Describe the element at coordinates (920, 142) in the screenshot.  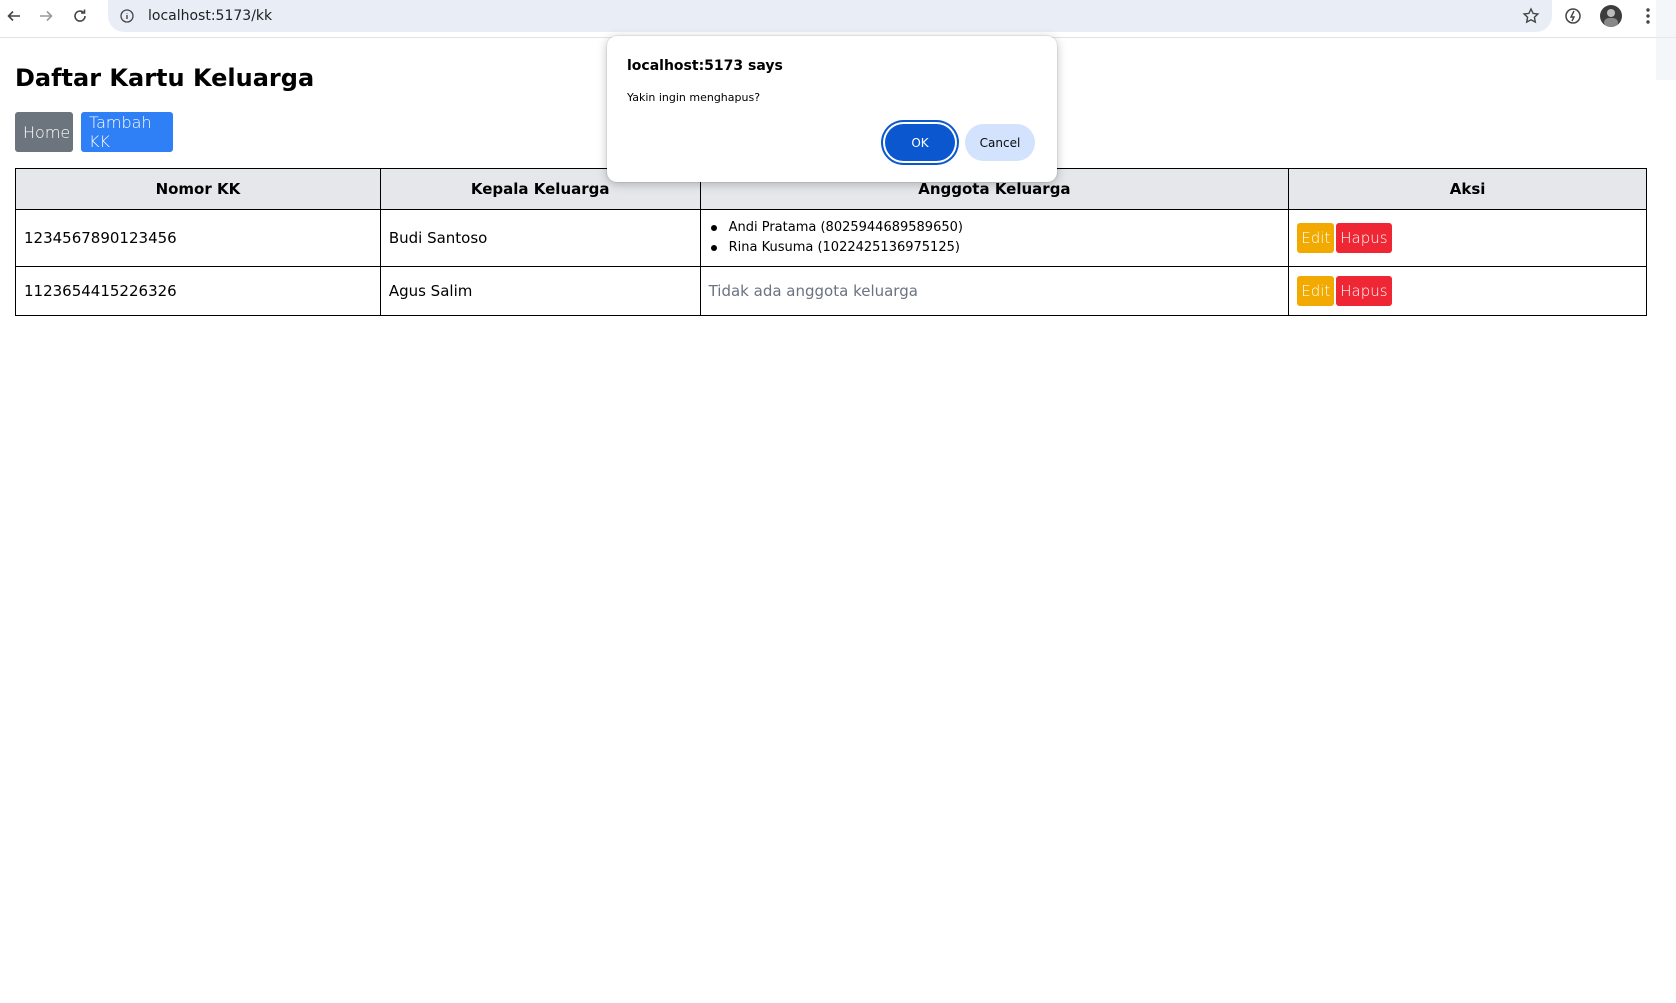
I see `ok-button: OK` at that location.